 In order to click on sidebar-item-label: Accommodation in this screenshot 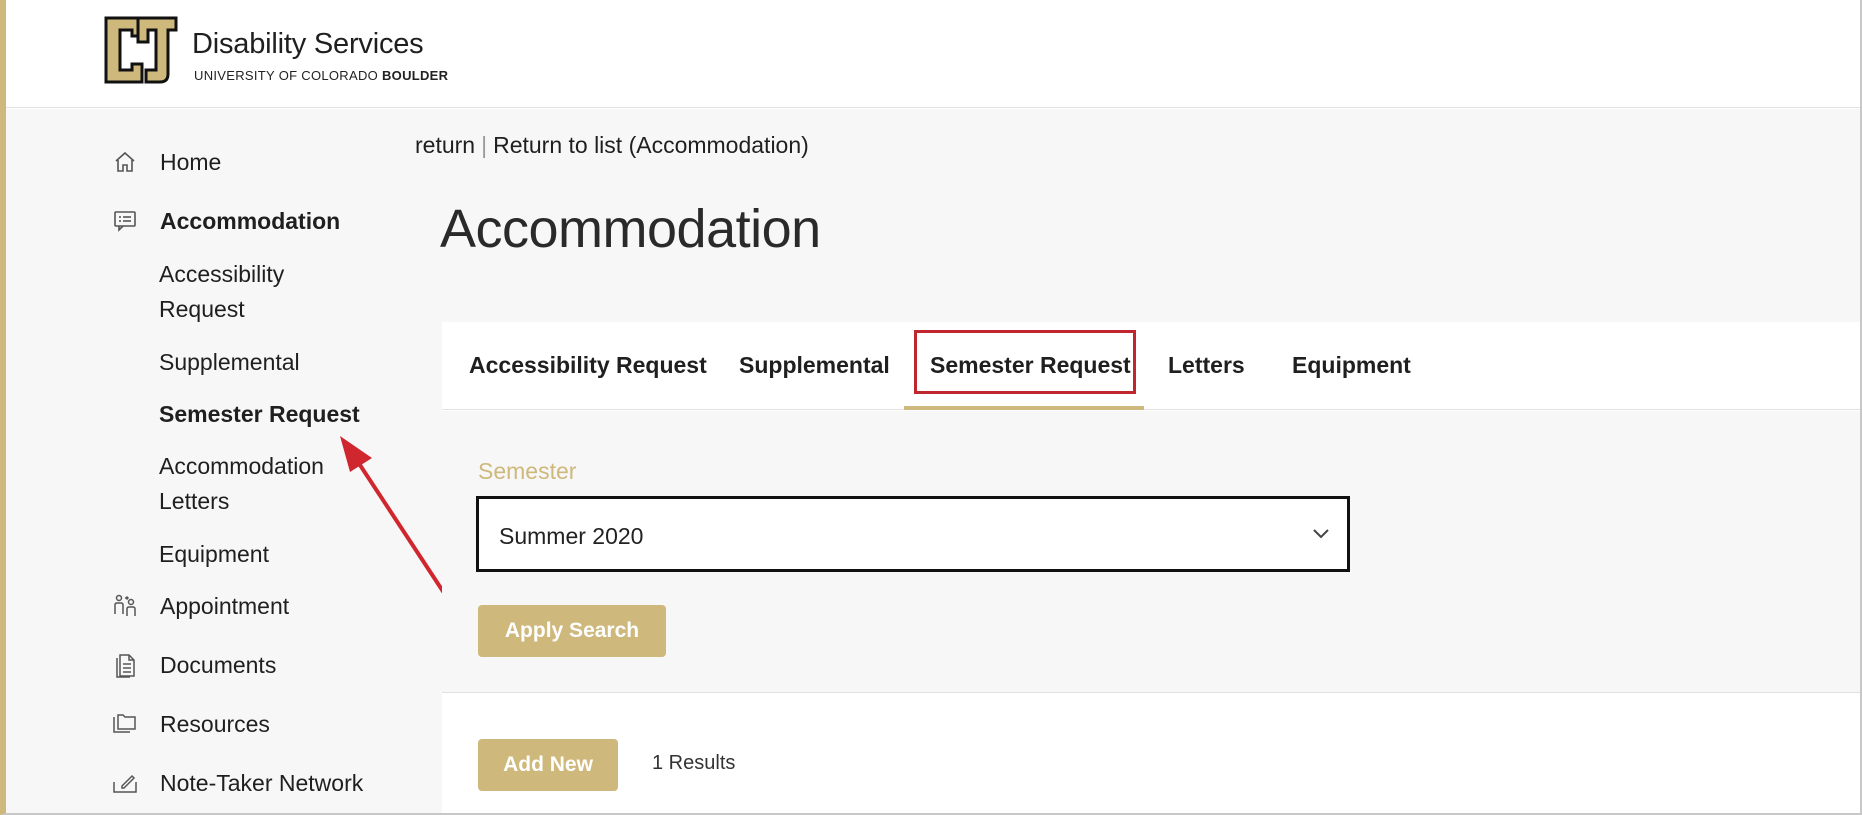, I will do `click(250, 220)`.